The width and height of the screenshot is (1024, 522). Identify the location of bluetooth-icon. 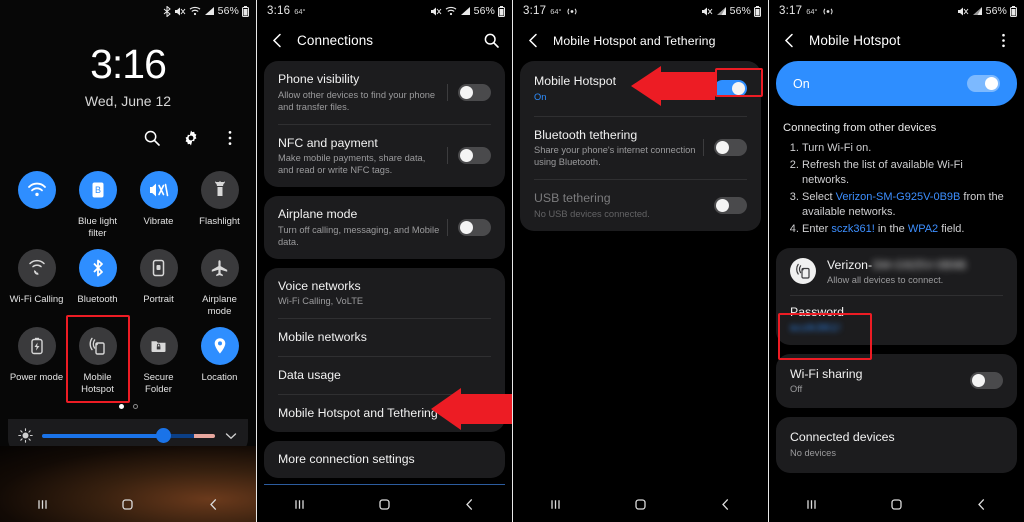
(167, 11).